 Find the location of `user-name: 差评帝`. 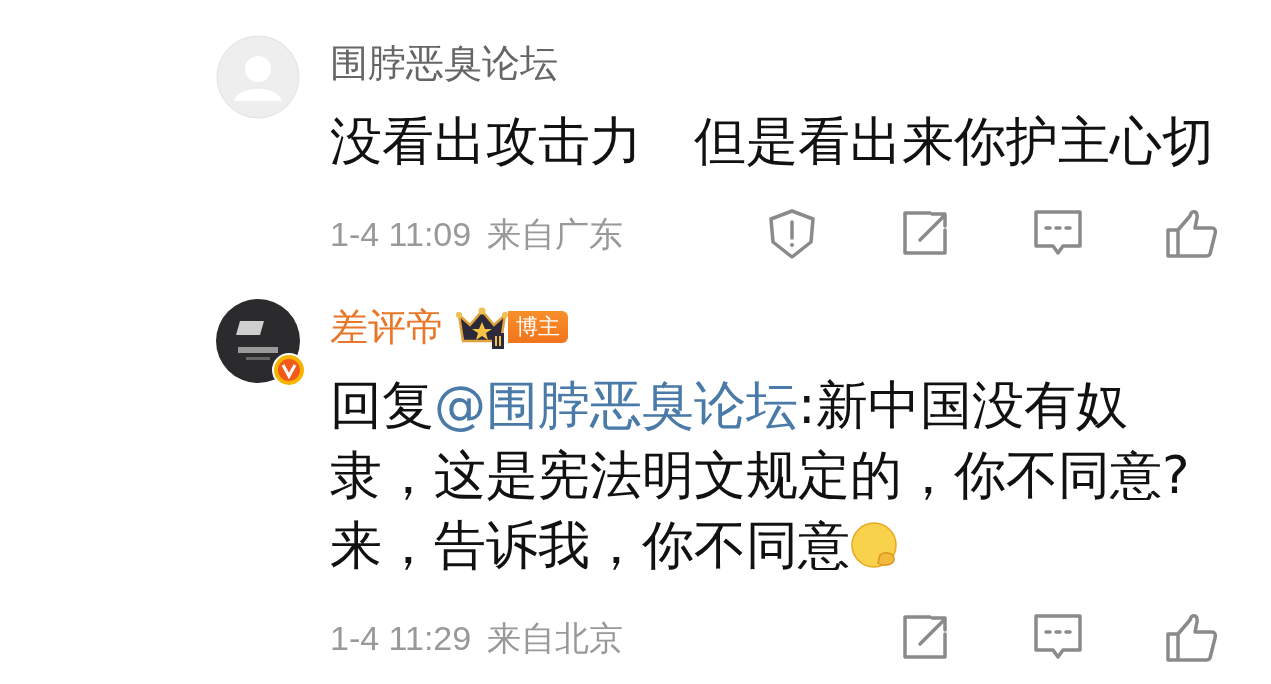

user-name: 差评帝 is located at coordinates (387, 327).